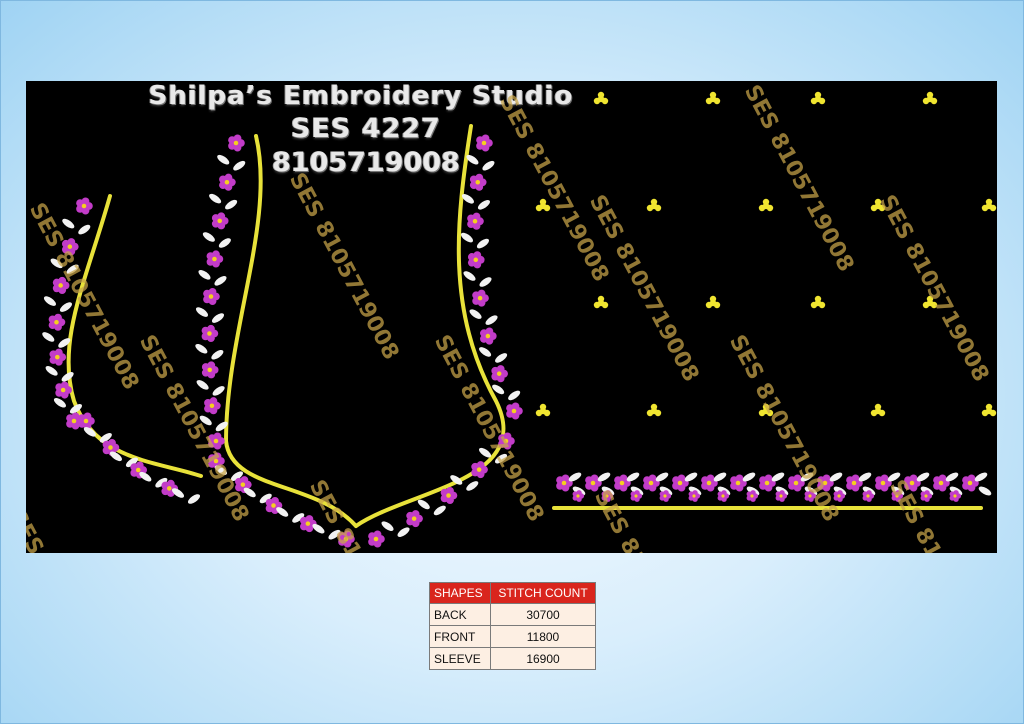  Describe the element at coordinates (366, 128) in the screenshot. I see `design-code: SES 4227` at that location.